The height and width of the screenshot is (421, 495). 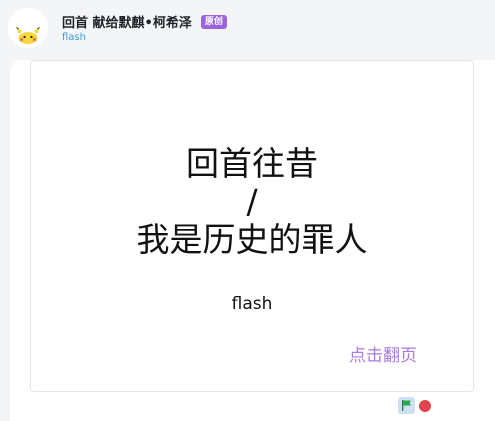 I want to click on green-flag-icon, so click(x=406, y=405).